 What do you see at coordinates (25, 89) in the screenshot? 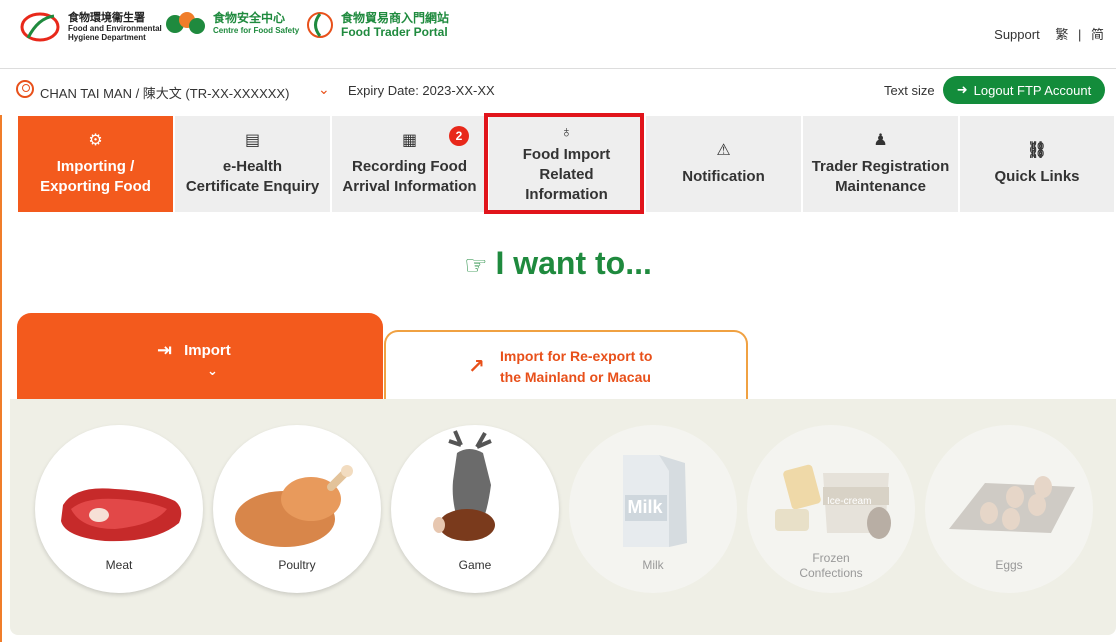
I see `user-icon` at bounding box center [25, 89].